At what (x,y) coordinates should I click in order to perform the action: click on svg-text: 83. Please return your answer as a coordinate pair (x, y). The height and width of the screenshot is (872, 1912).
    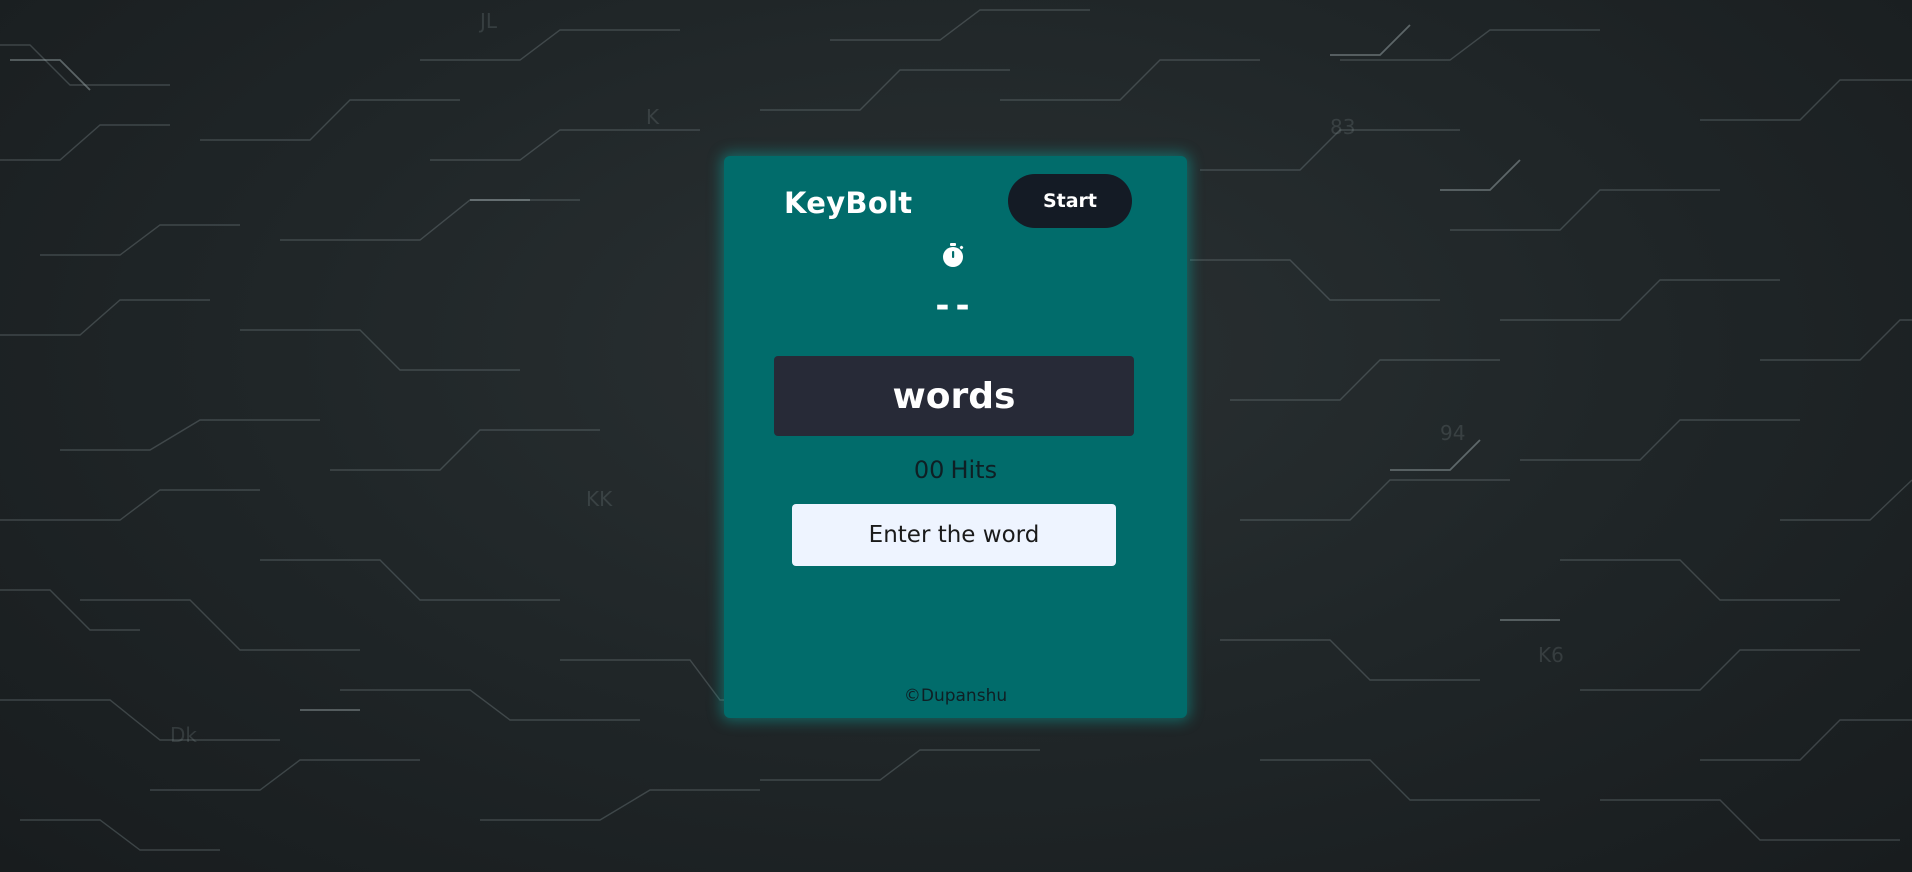
    Looking at the image, I should click on (1342, 127).